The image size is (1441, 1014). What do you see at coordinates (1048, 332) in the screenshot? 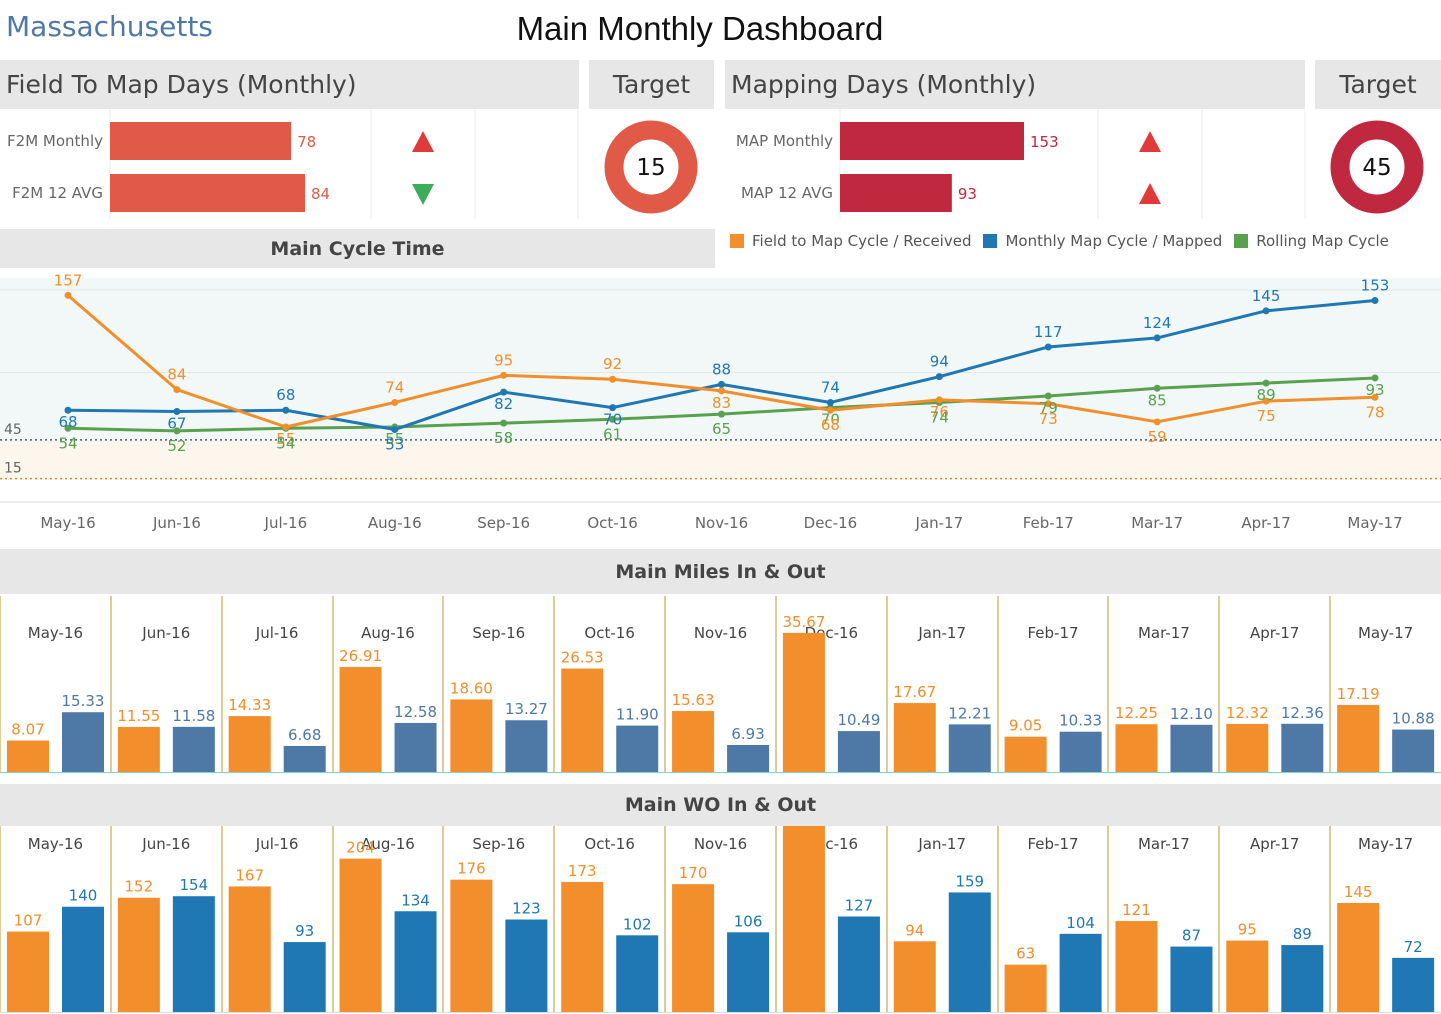
I see `data-label: 117` at bounding box center [1048, 332].